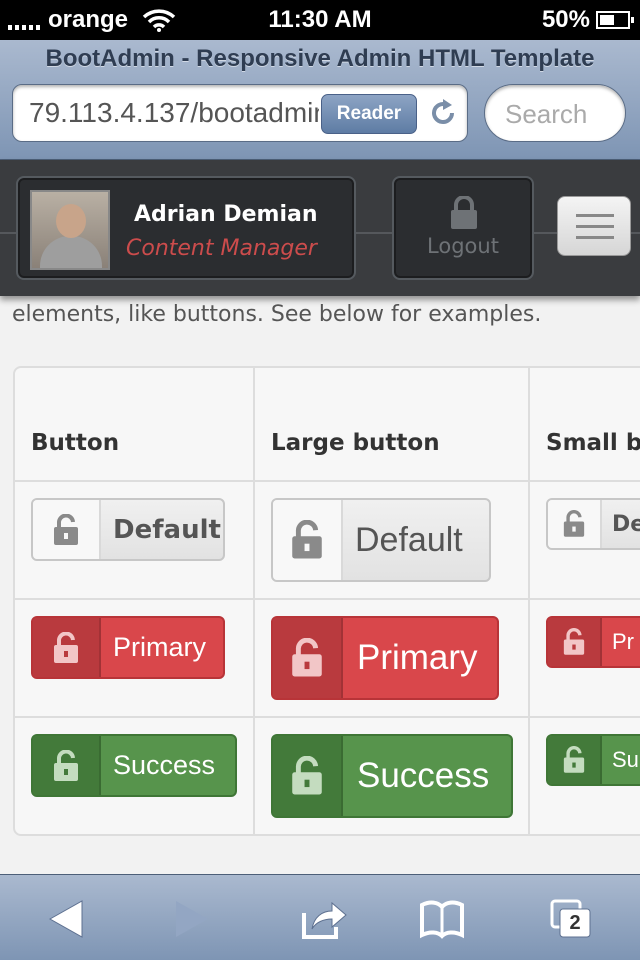 The image size is (640, 960). I want to click on primary-button: Primary, so click(128, 647).